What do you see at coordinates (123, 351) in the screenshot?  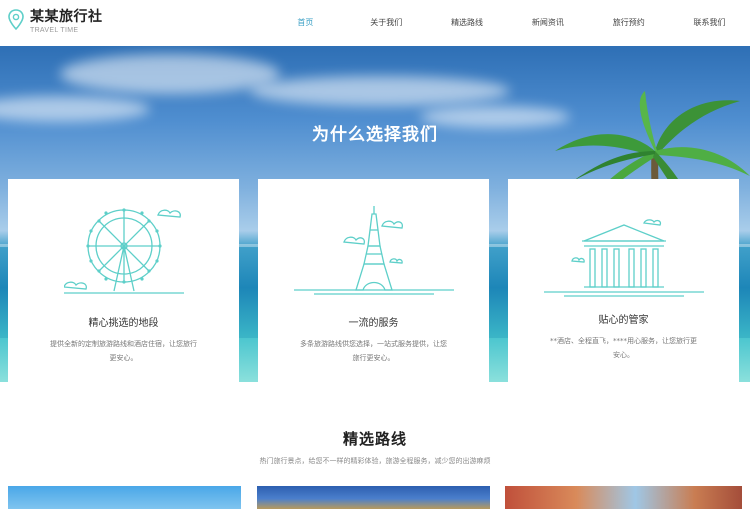 I see `card-description: 提供全新的定制旅游路线和酒店住宿，让您旅行更安心。` at bounding box center [123, 351].